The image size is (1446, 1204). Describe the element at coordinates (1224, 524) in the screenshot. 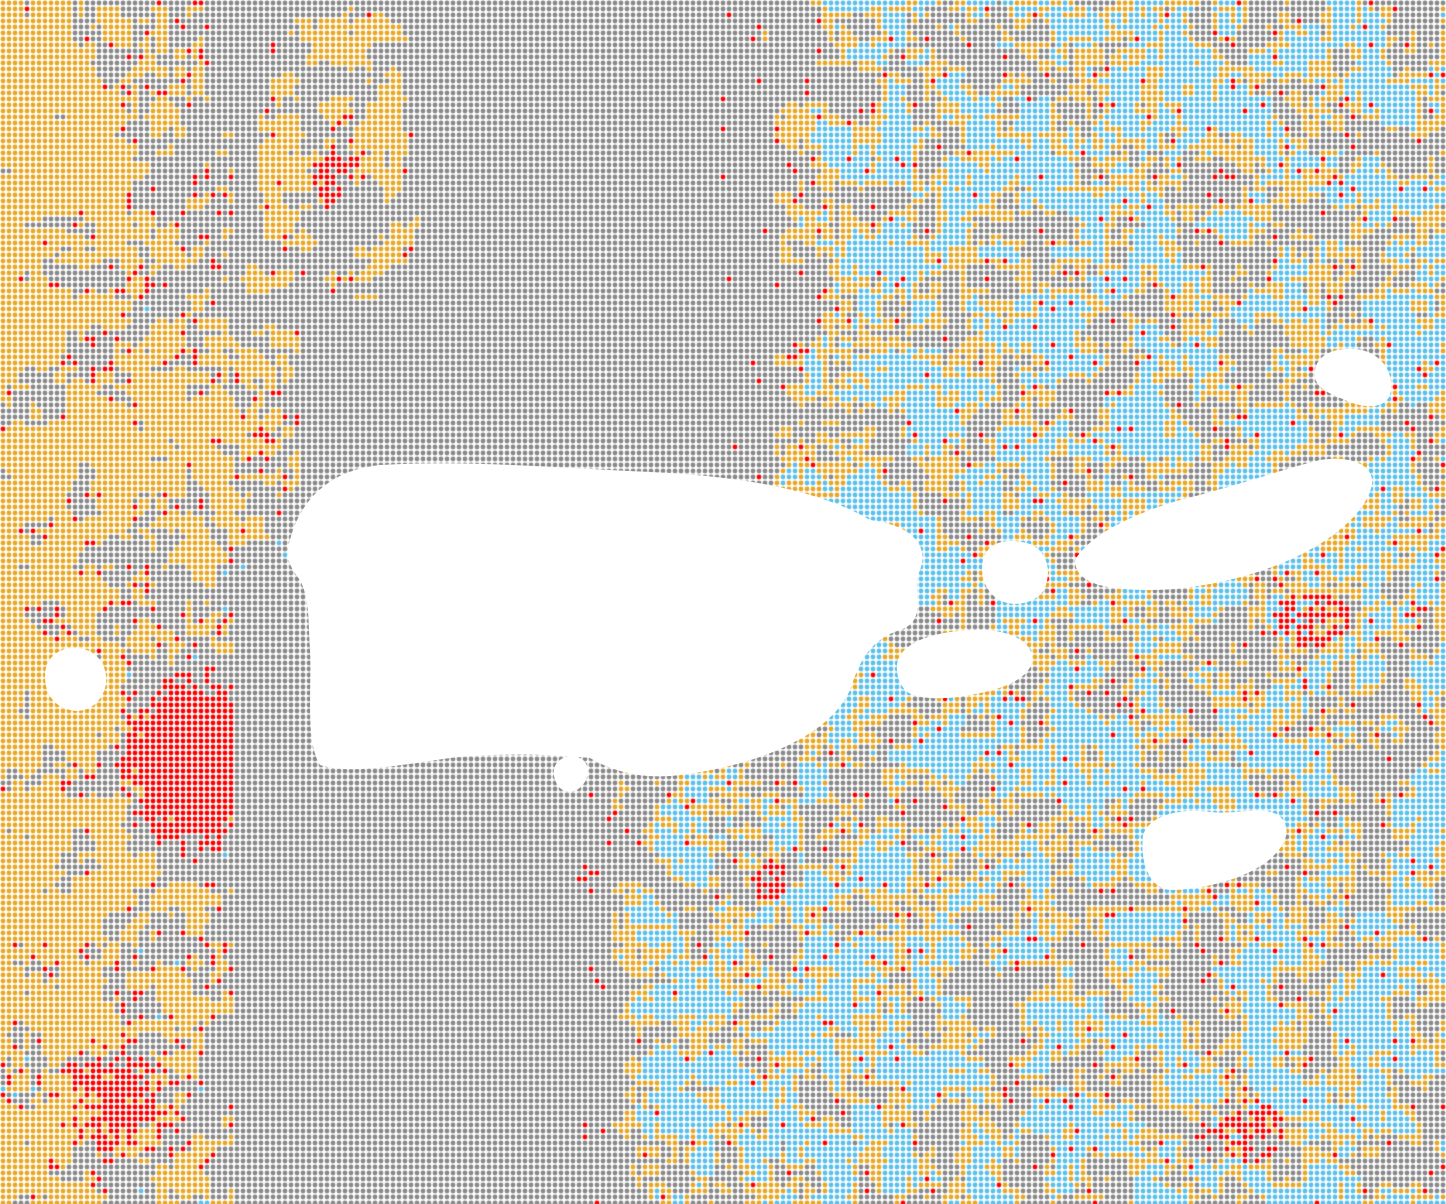

I see `island-east-long` at that location.